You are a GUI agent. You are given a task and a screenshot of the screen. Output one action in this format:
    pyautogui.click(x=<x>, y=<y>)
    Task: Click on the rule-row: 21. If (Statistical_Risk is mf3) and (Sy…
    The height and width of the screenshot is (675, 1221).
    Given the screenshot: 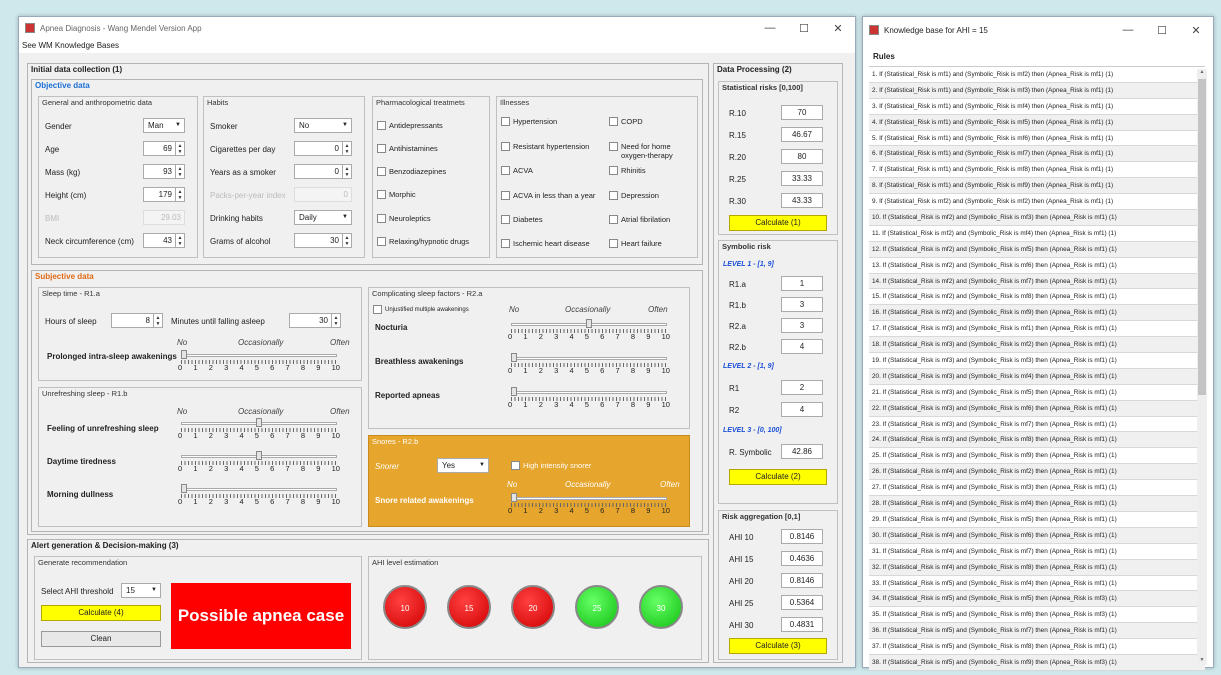 What is the action you would take?
    pyautogui.click(x=1037, y=392)
    